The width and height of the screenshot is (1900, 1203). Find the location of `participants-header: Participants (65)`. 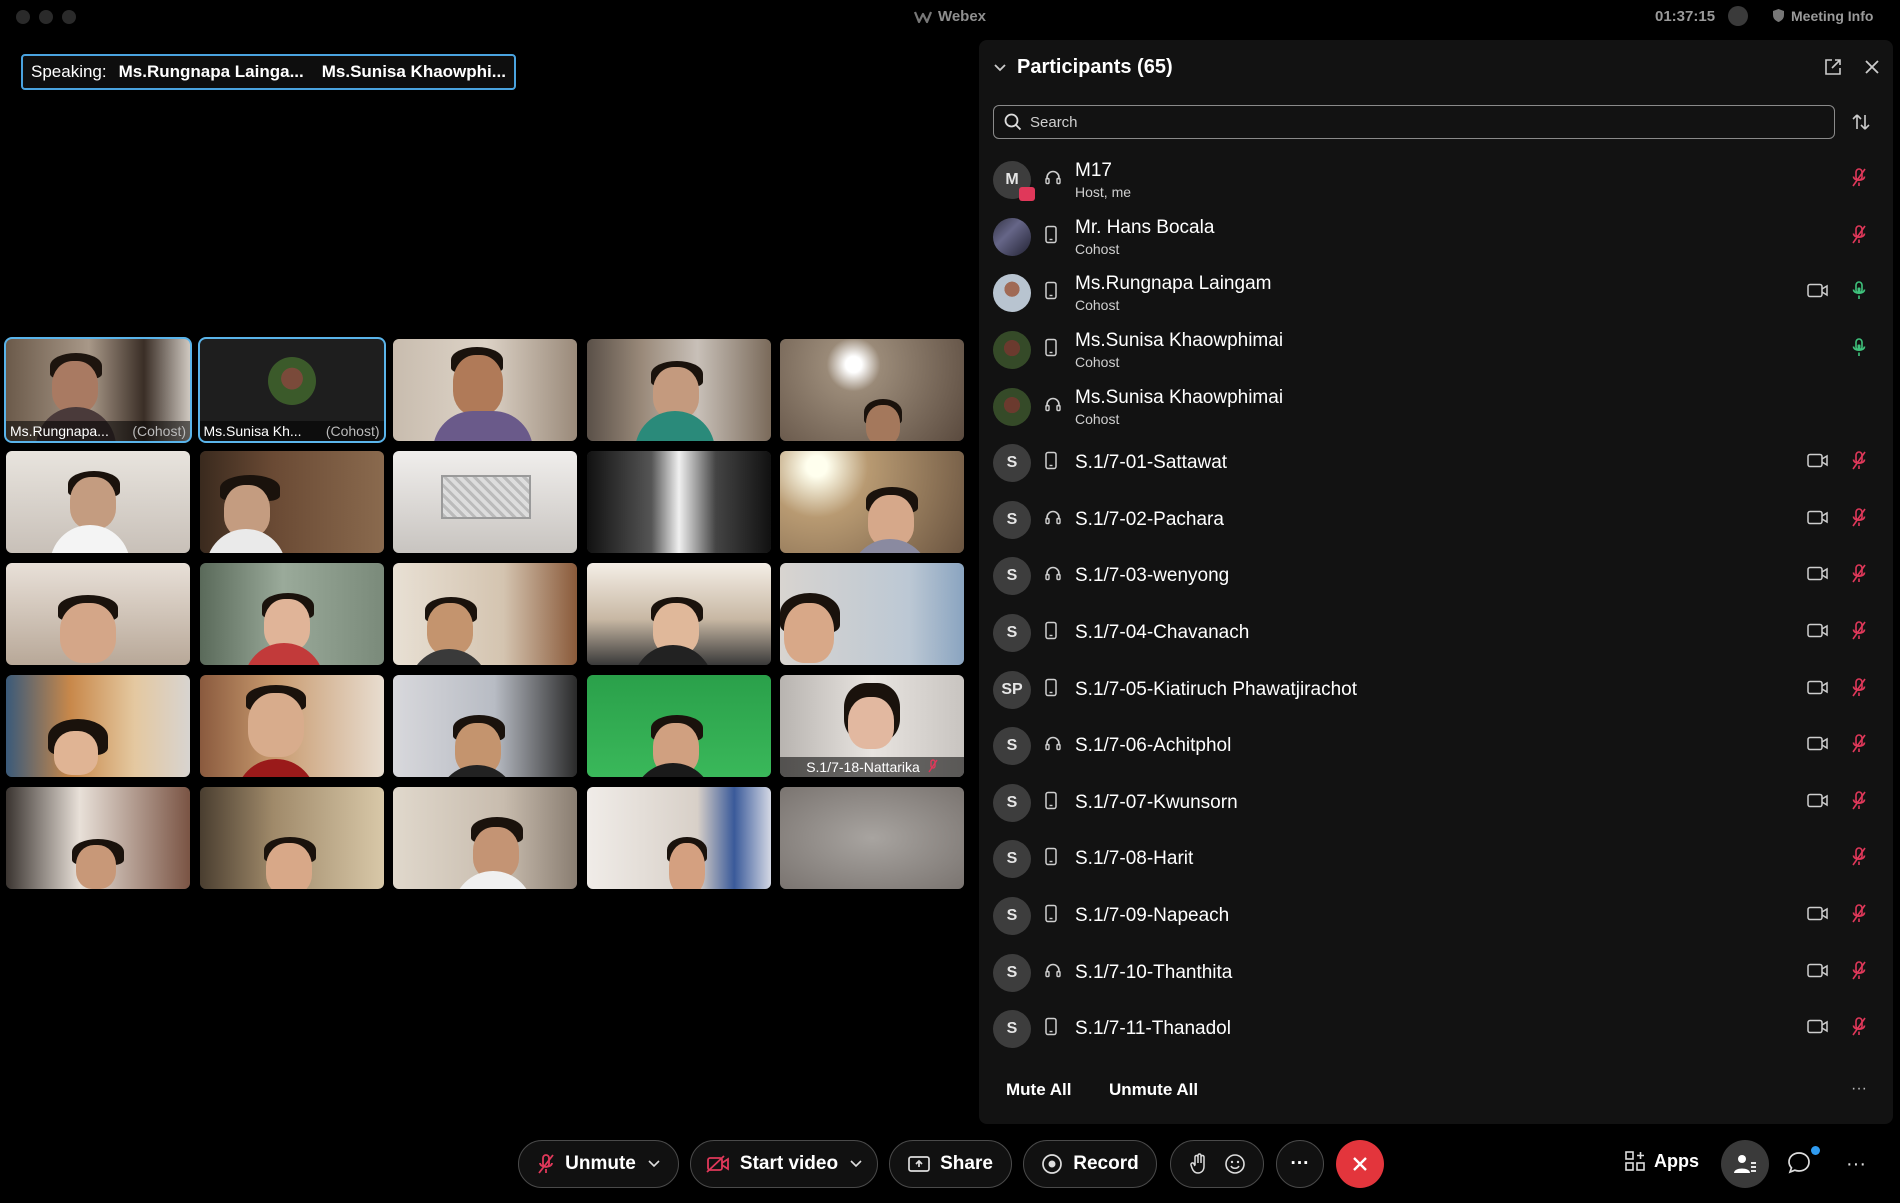

participants-header: Participants (65) is located at coordinates (1083, 67).